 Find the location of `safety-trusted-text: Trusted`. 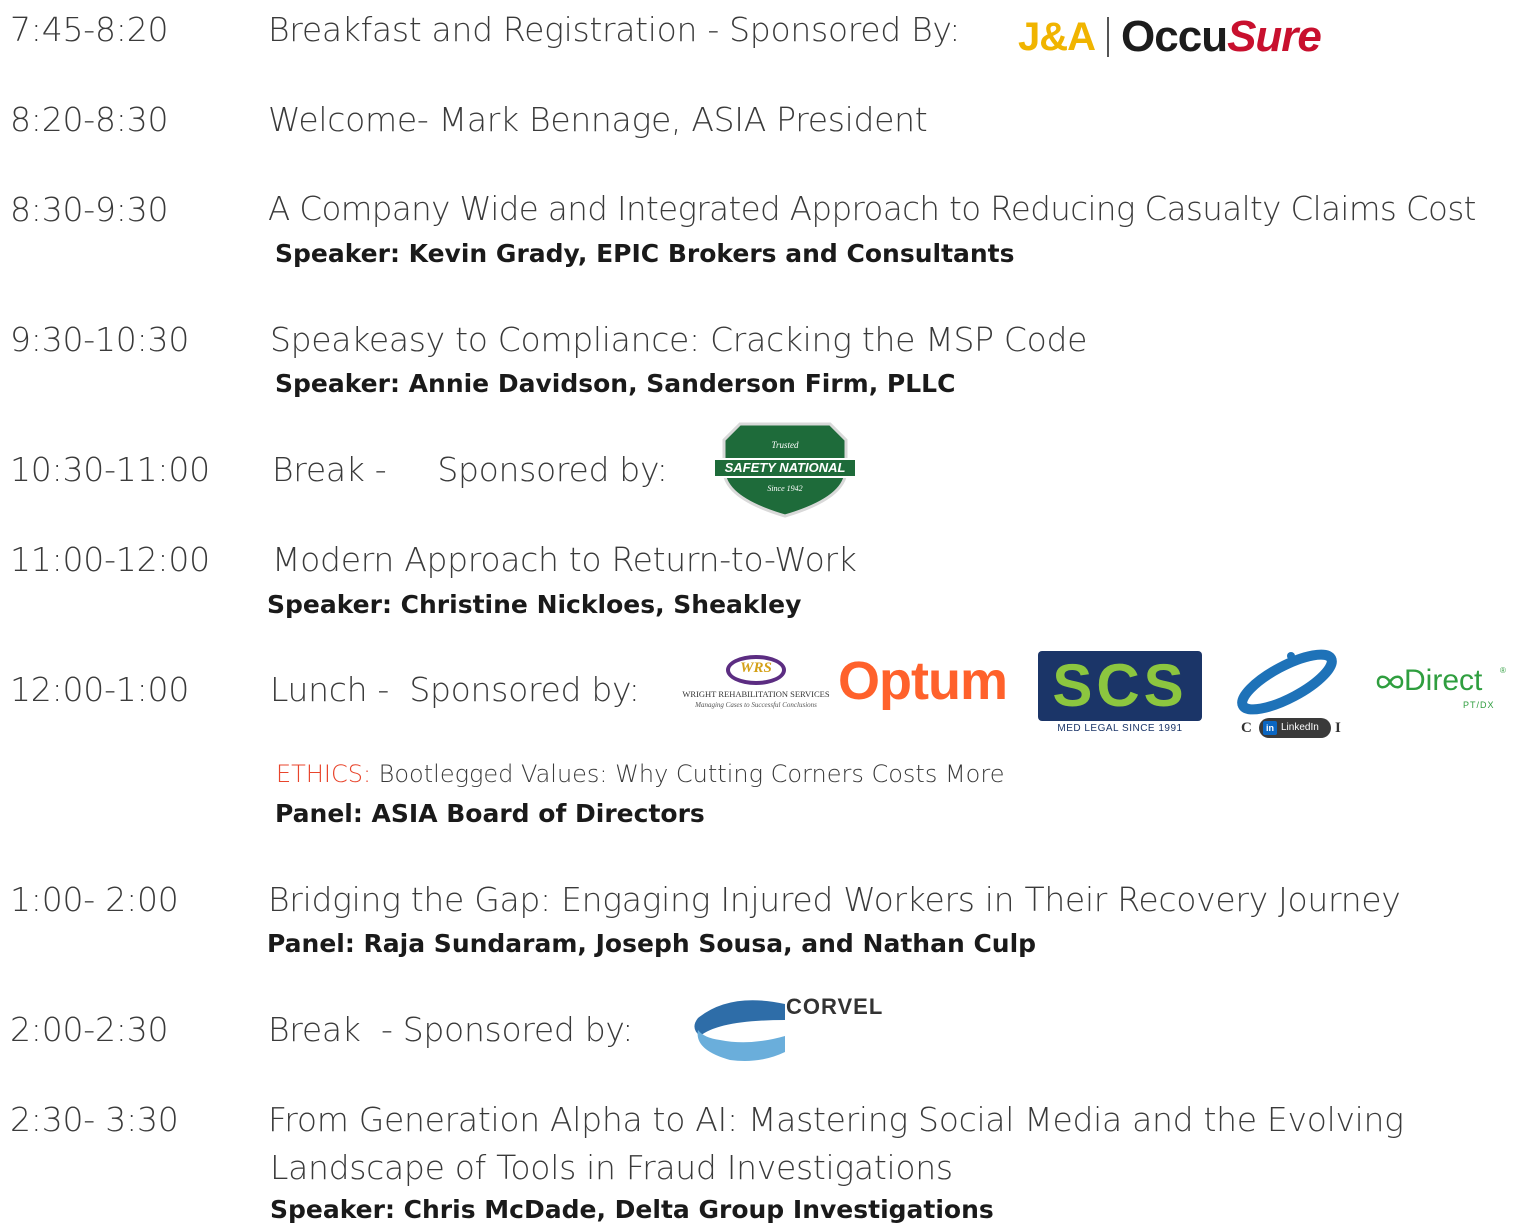

safety-trusted-text: Trusted is located at coordinates (785, 445).